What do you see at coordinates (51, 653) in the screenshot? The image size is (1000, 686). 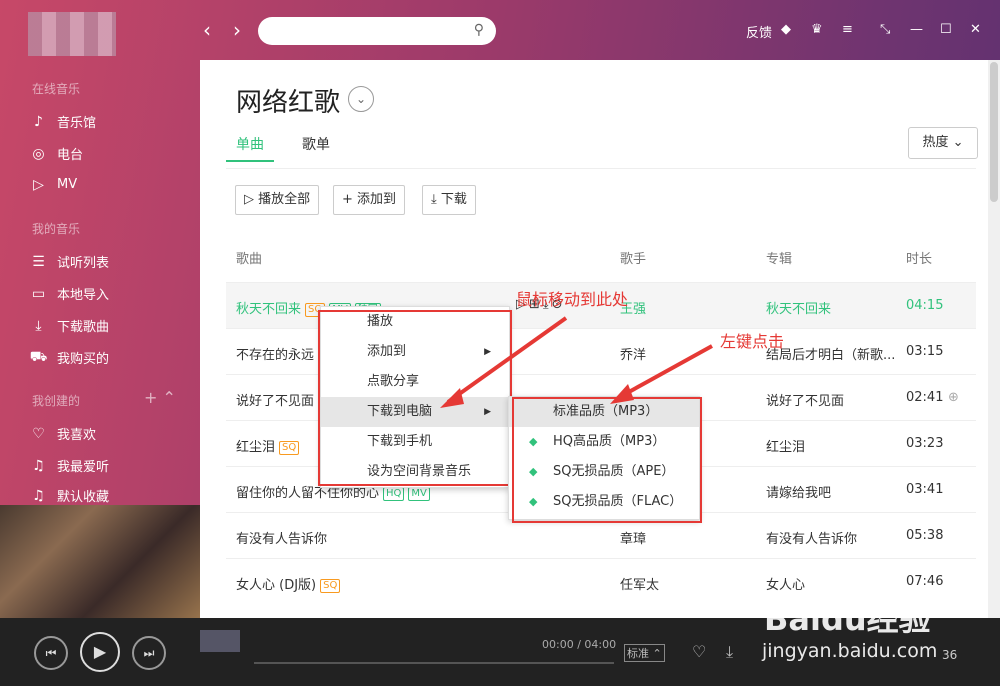 I see `previous-icon: ⏮` at bounding box center [51, 653].